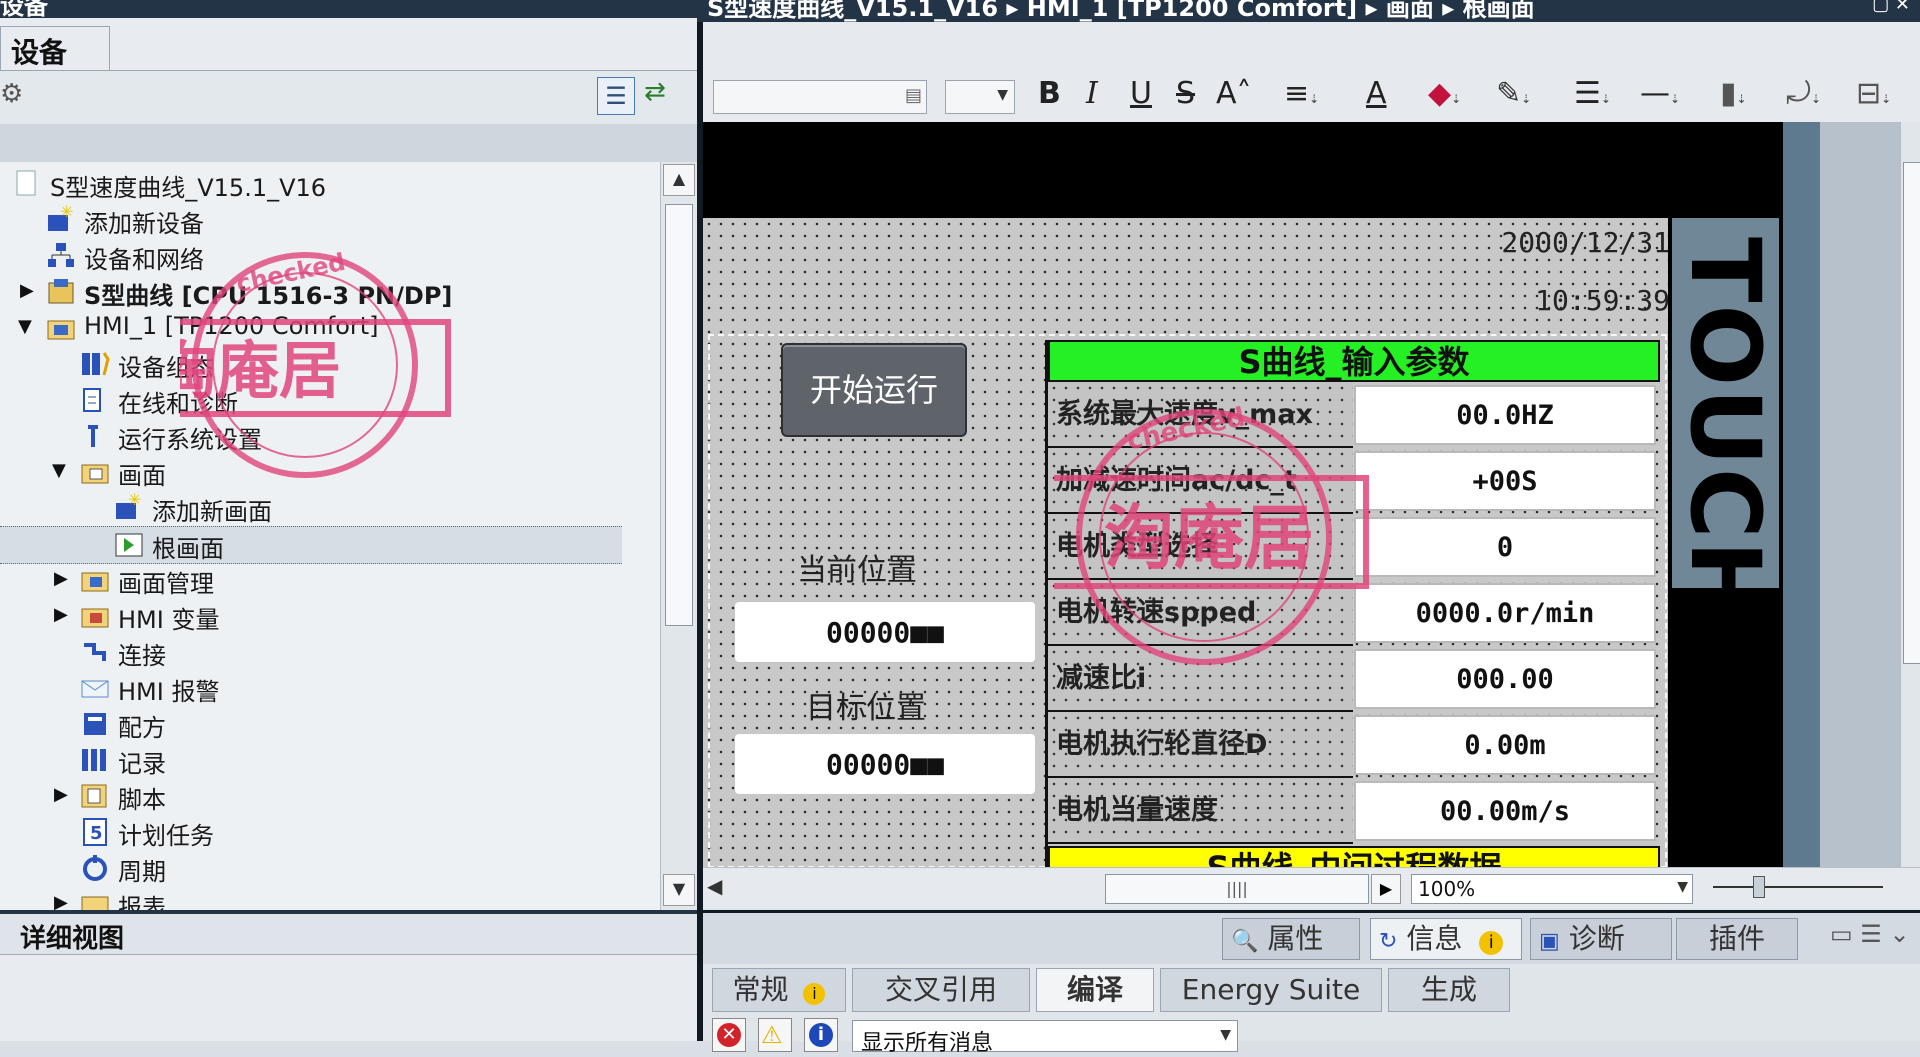 This screenshot has height=1057, width=1920. I want to click on line-style-icon: —⇣, so click(1660, 96).